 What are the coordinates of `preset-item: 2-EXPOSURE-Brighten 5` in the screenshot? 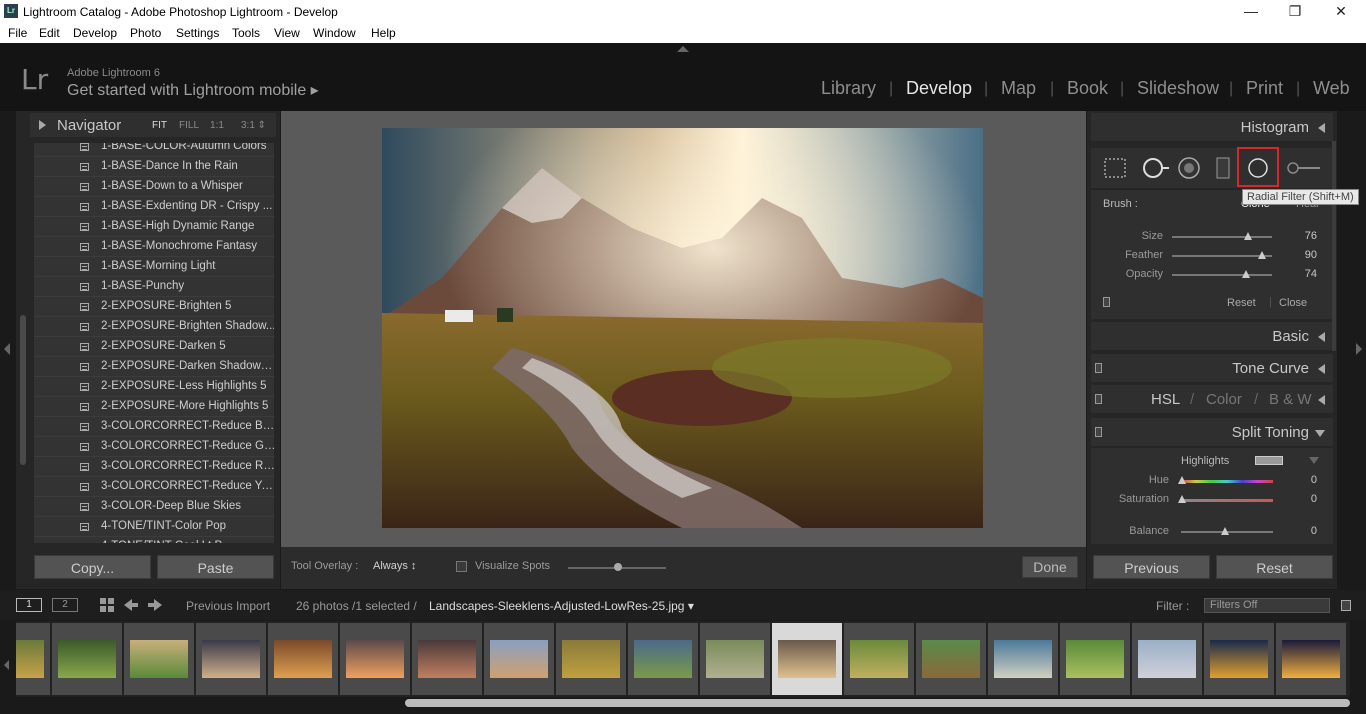 It's located at (154, 307).